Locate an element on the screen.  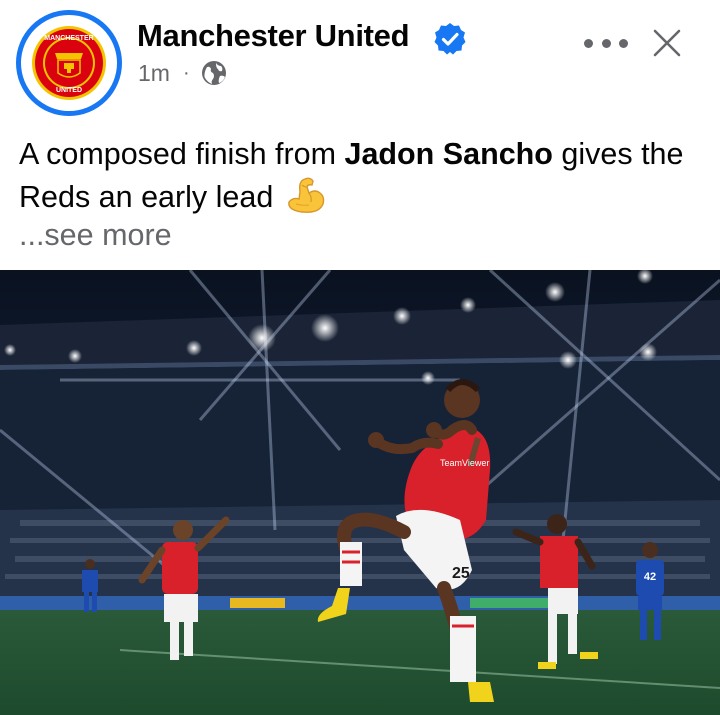
caption-text-prefix: A composed finish from is located at coordinates (182, 154).